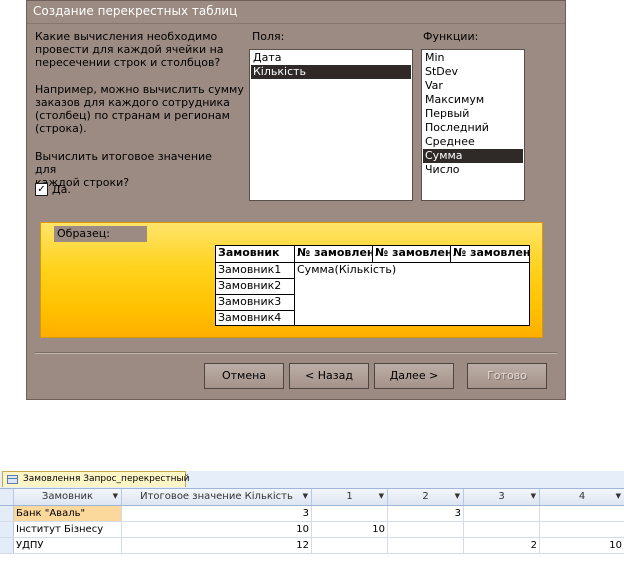 The width and height of the screenshot is (624, 563). What do you see at coordinates (123, 163) in the screenshot?
I see `total-question-line: Вычислить итоговое значение для` at bounding box center [123, 163].